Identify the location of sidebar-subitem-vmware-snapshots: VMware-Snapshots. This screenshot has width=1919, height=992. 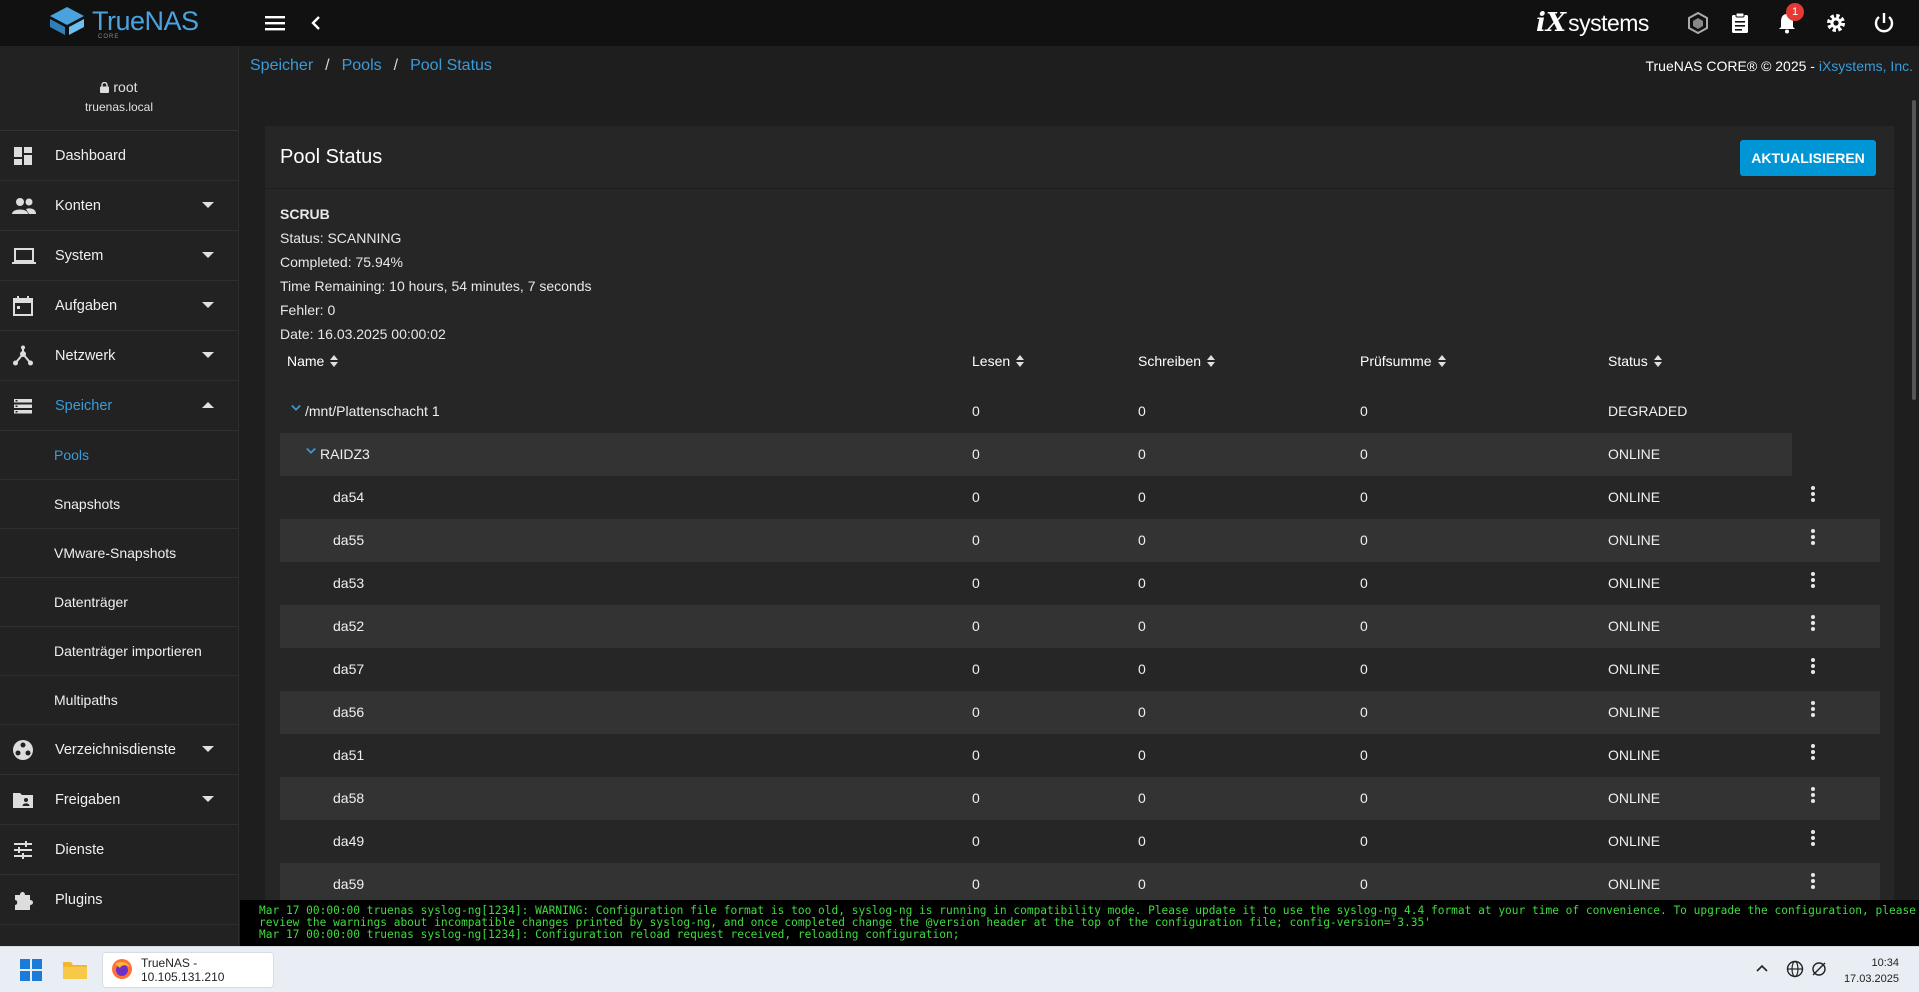
(119, 553).